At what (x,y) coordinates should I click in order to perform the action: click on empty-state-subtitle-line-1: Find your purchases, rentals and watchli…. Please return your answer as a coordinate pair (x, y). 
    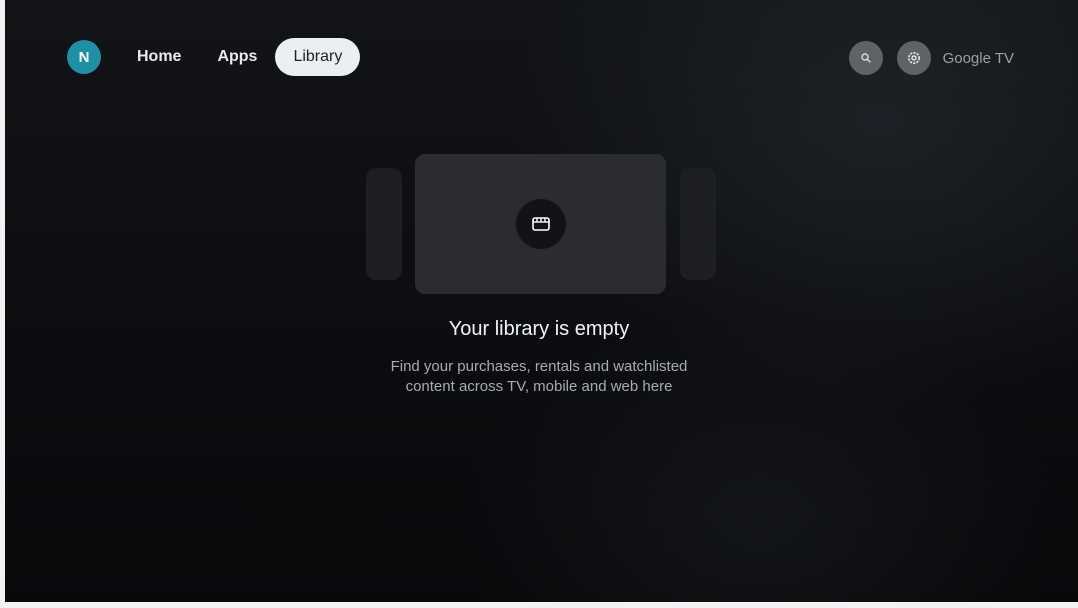
    Looking at the image, I should click on (539, 366).